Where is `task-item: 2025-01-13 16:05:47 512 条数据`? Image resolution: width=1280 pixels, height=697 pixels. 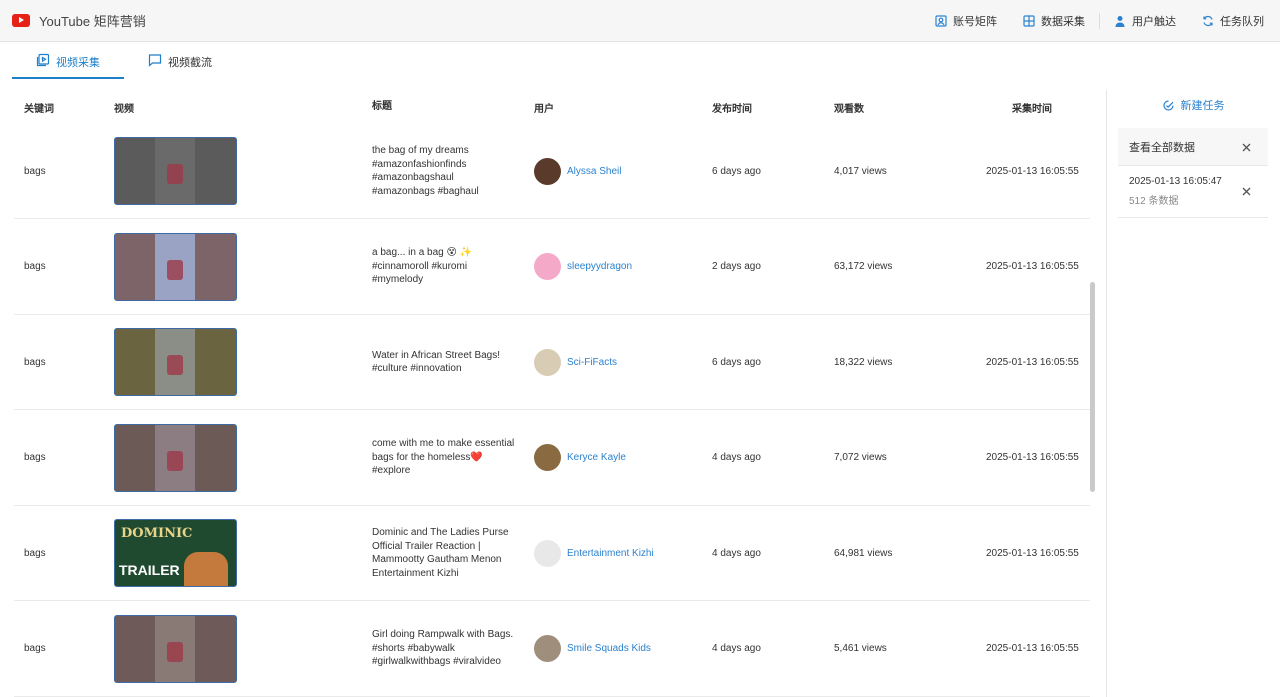 task-item: 2025-01-13 16:05:47 512 条数据 is located at coordinates (1193, 192).